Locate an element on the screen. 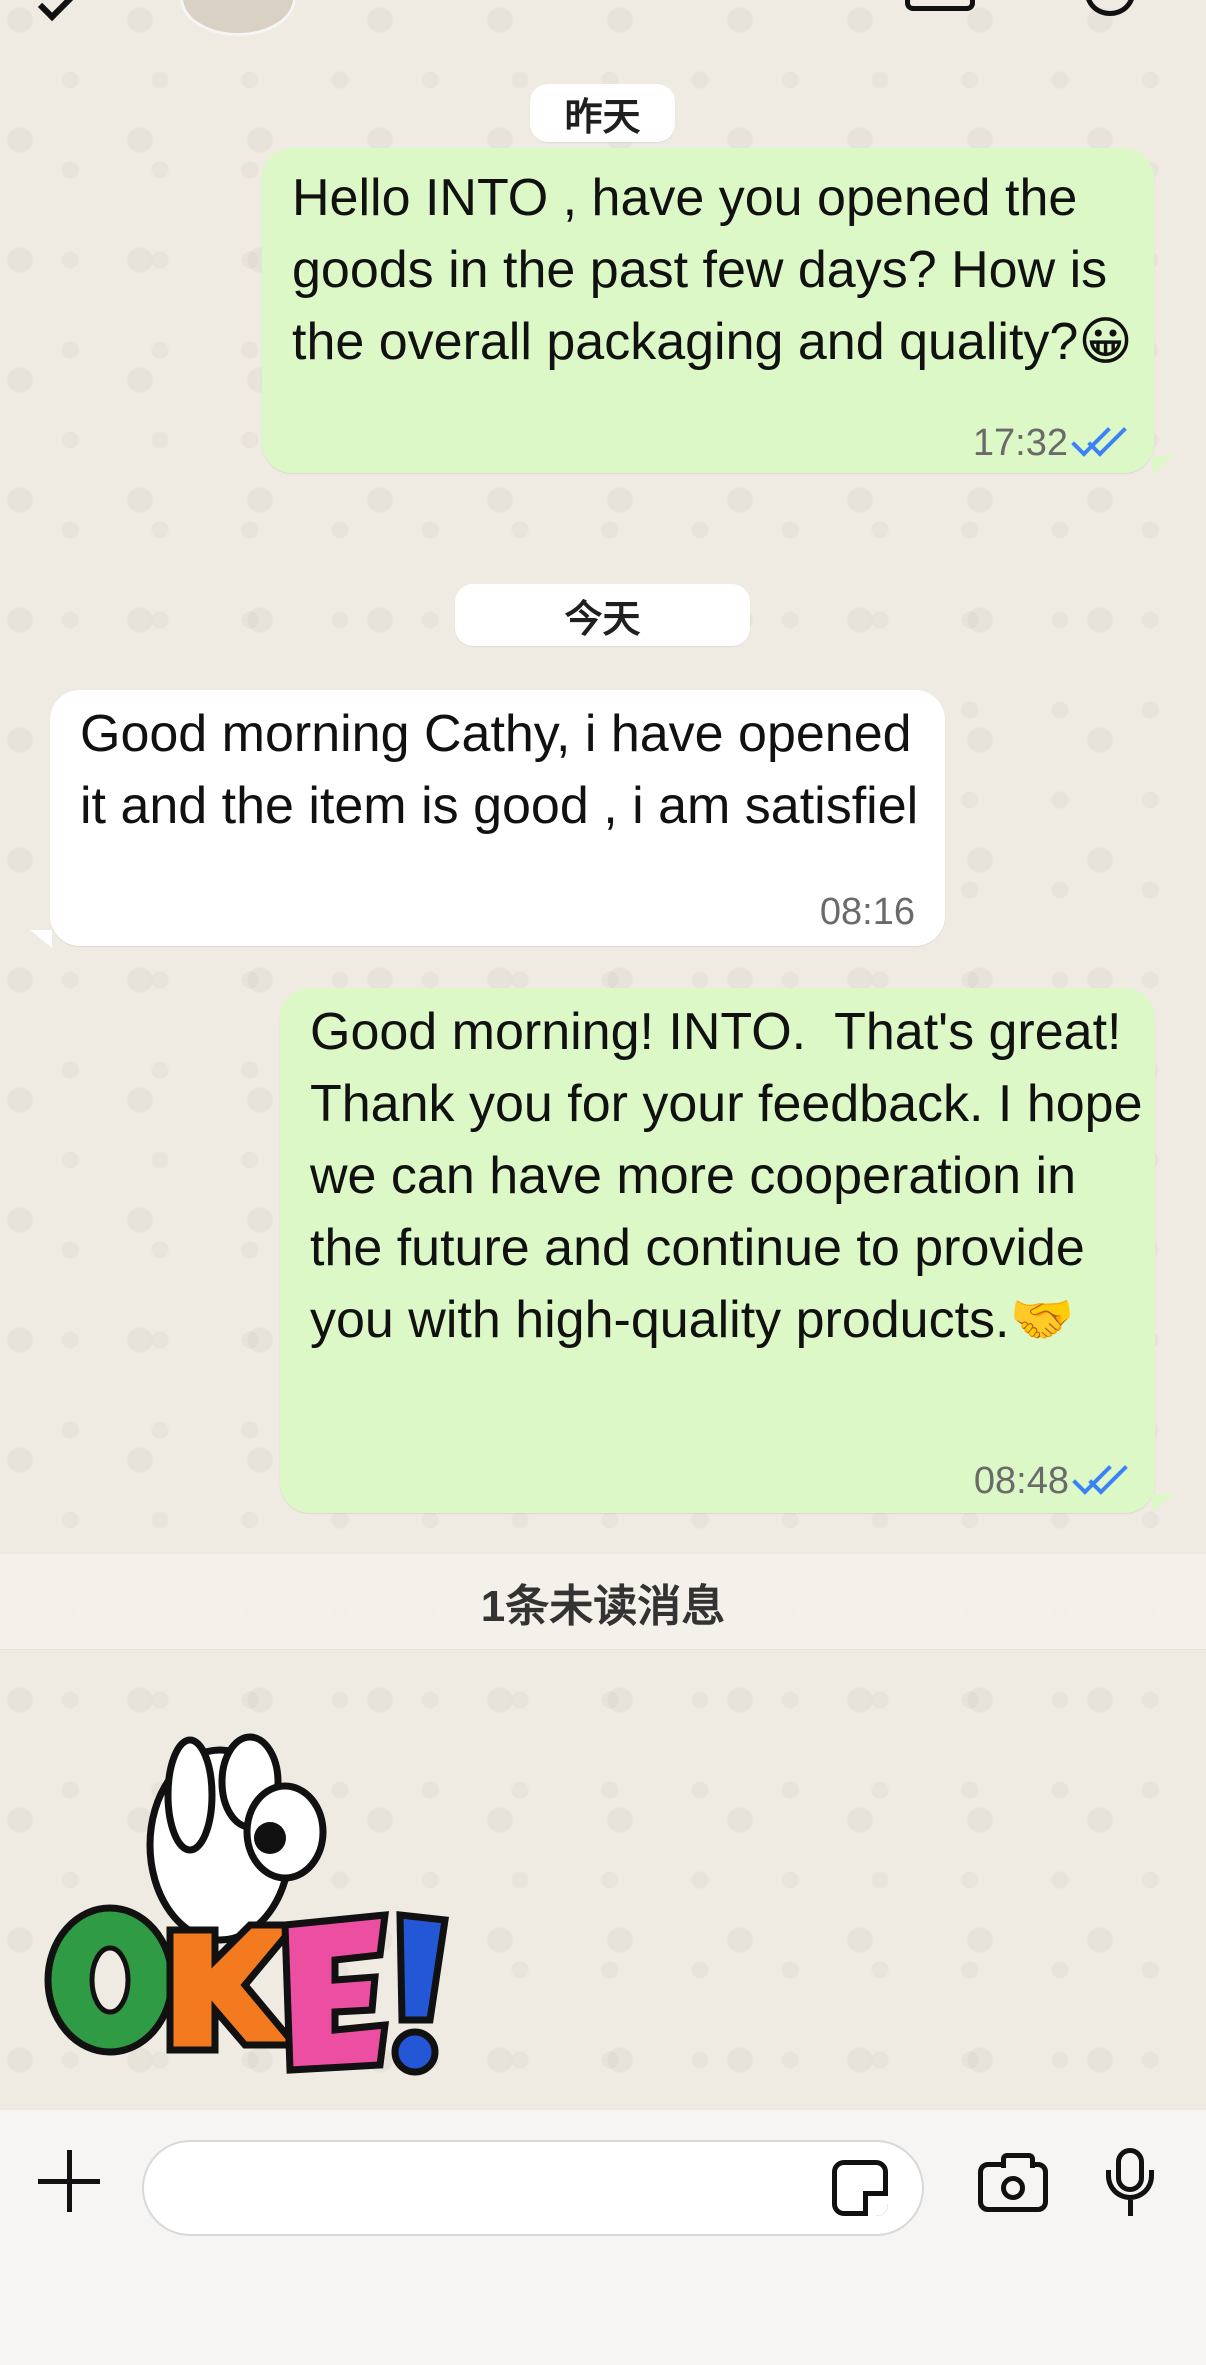 The height and width of the screenshot is (2365, 1206). phone-call-icon is located at coordinates (1110, 8).